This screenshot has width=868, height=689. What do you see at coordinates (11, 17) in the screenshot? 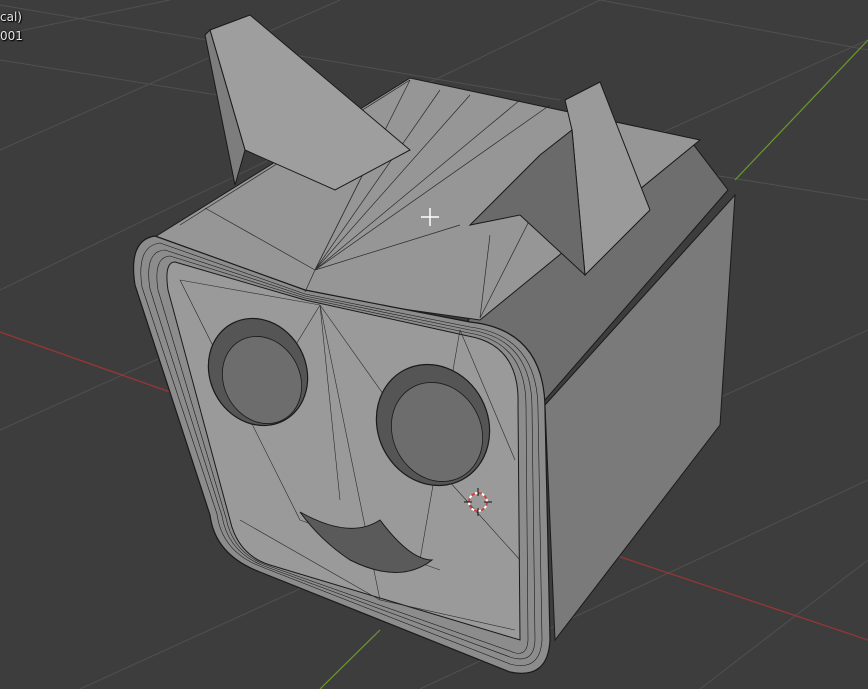
I see `viewport-view-label: cal)` at bounding box center [11, 17].